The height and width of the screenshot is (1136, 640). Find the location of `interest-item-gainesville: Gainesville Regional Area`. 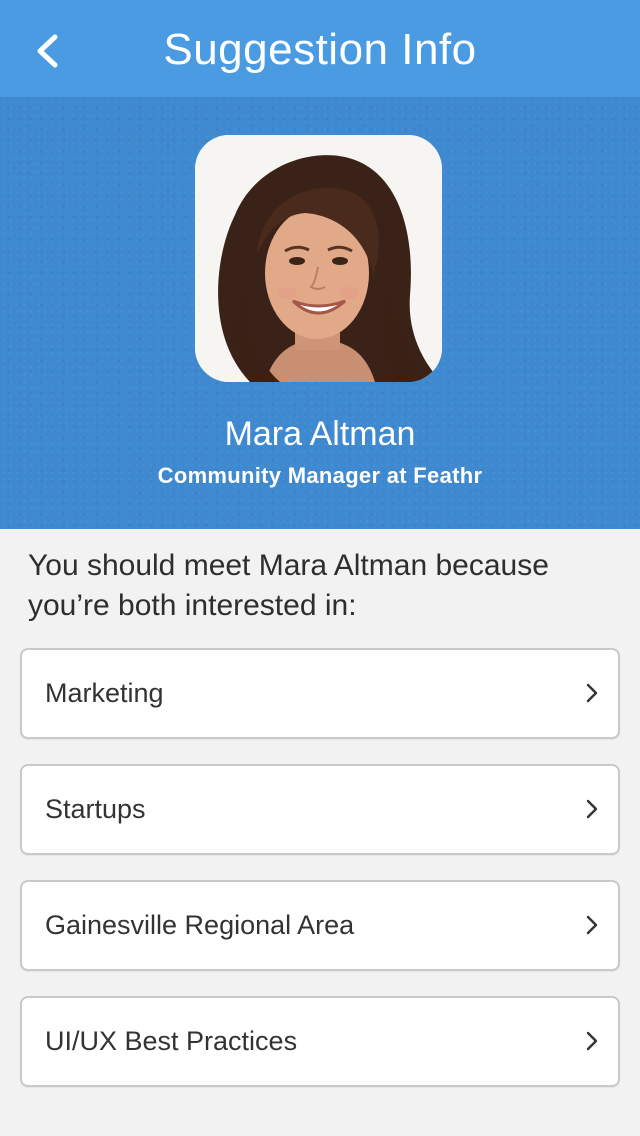

interest-item-gainesville: Gainesville Regional Area is located at coordinates (320, 925).